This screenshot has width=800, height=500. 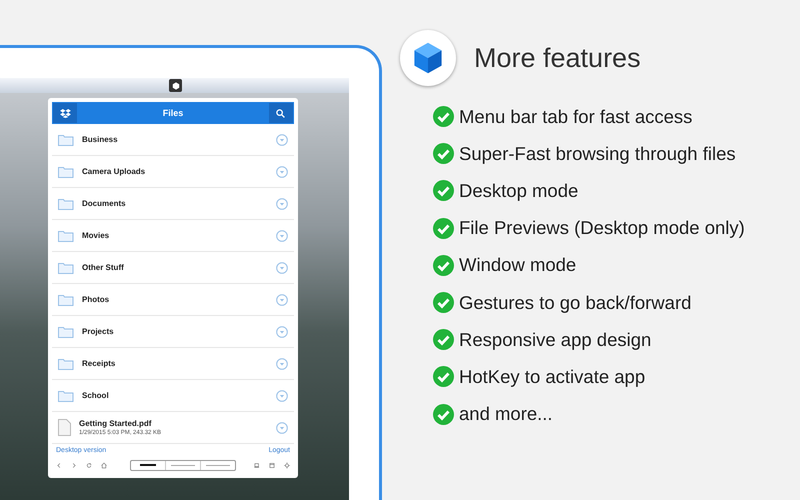 What do you see at coordinates (104, 203) in the screenshot?
I see `item-name: Documents` at bounding box center [104, 203].